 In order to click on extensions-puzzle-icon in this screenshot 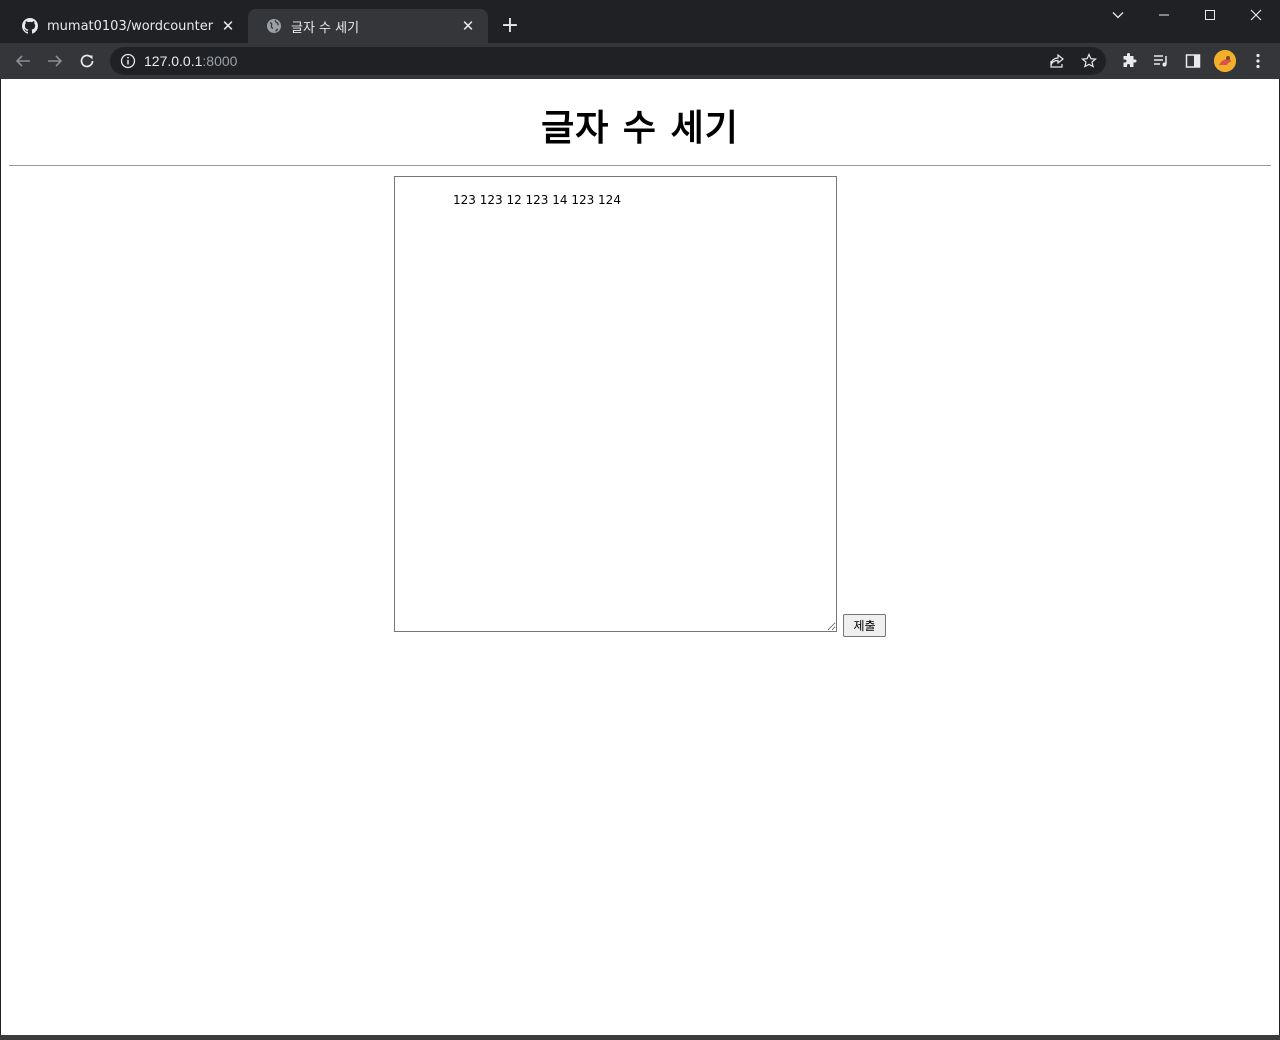, I will do `click(1129, 61)`.